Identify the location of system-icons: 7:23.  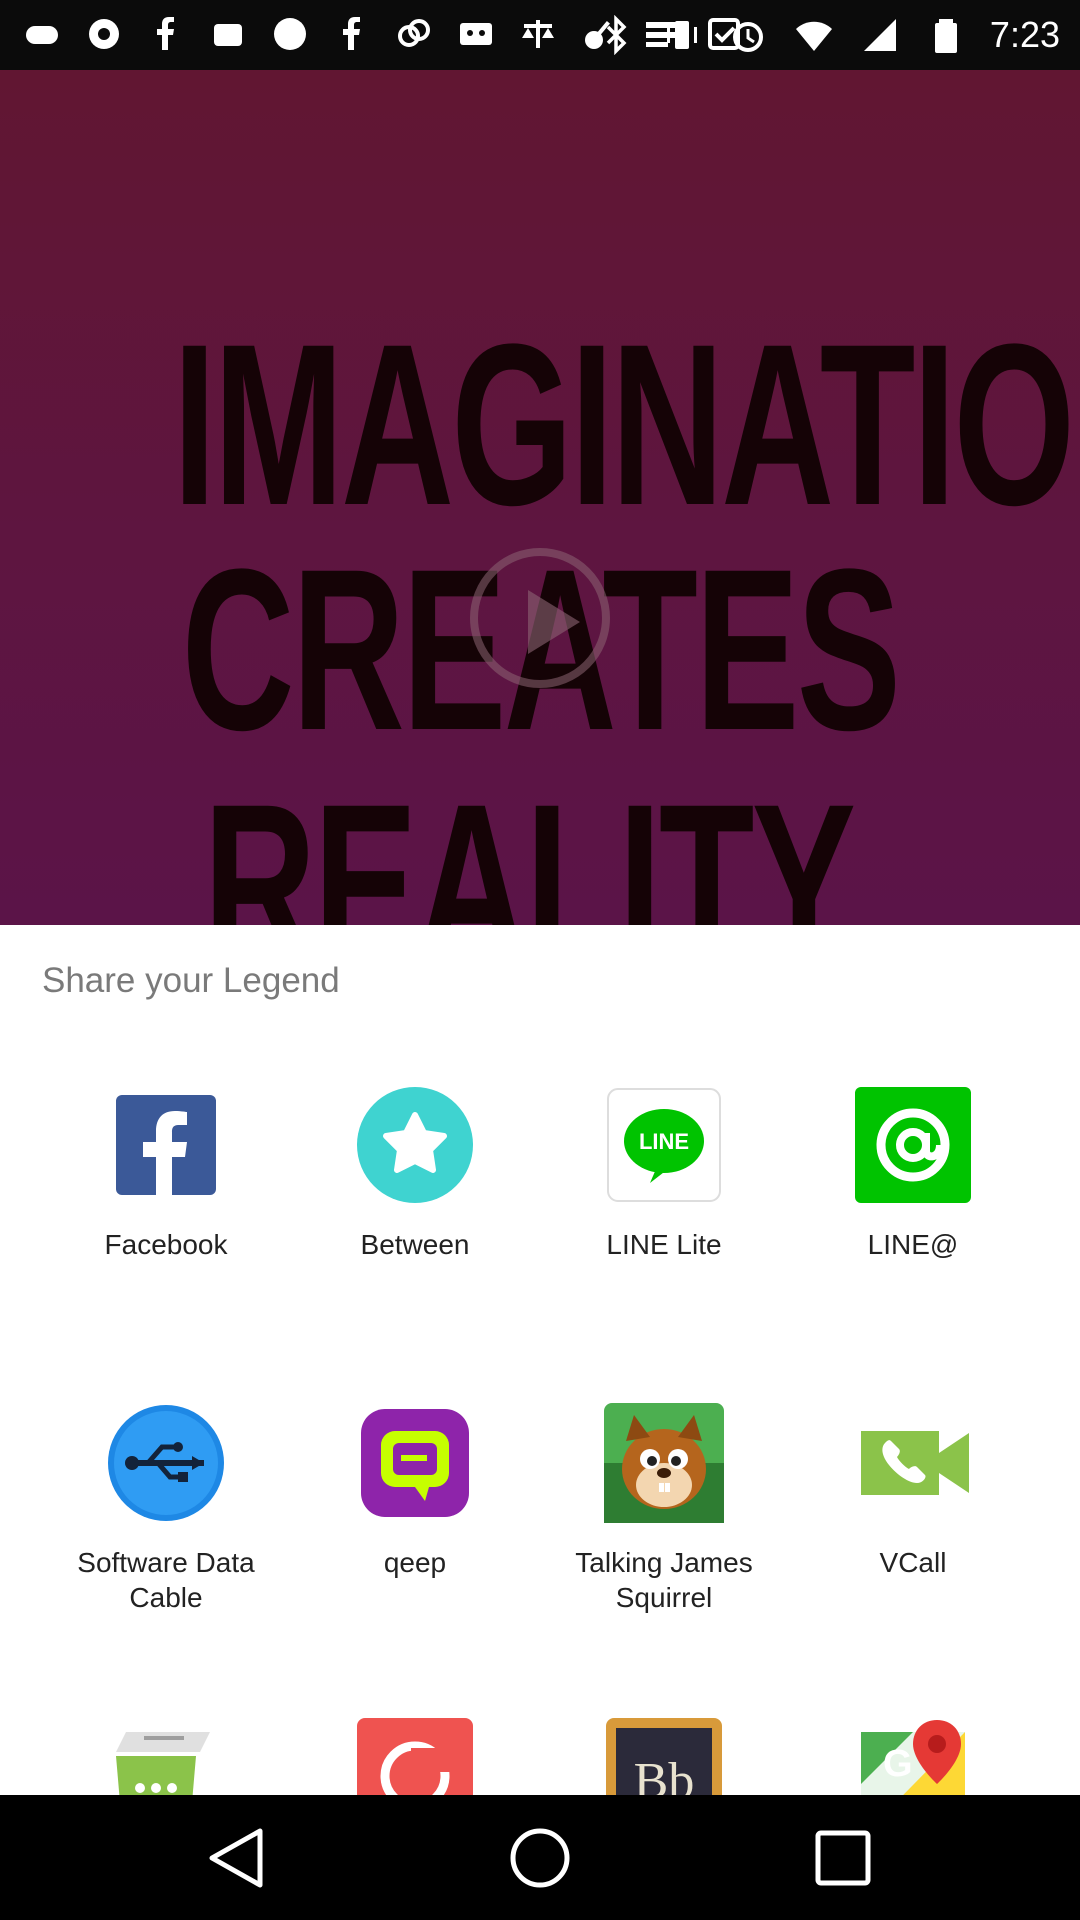
(827, 35).